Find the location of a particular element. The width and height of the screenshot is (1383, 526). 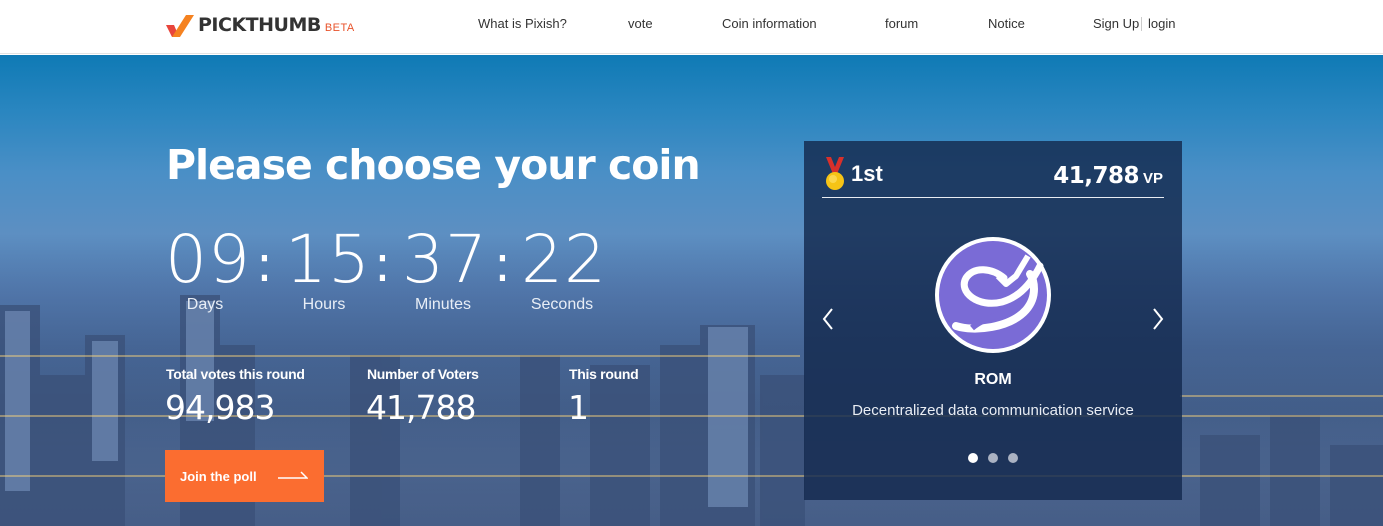

stat-total-votes-label: Total votes this round is located at coordinates (235, 374).